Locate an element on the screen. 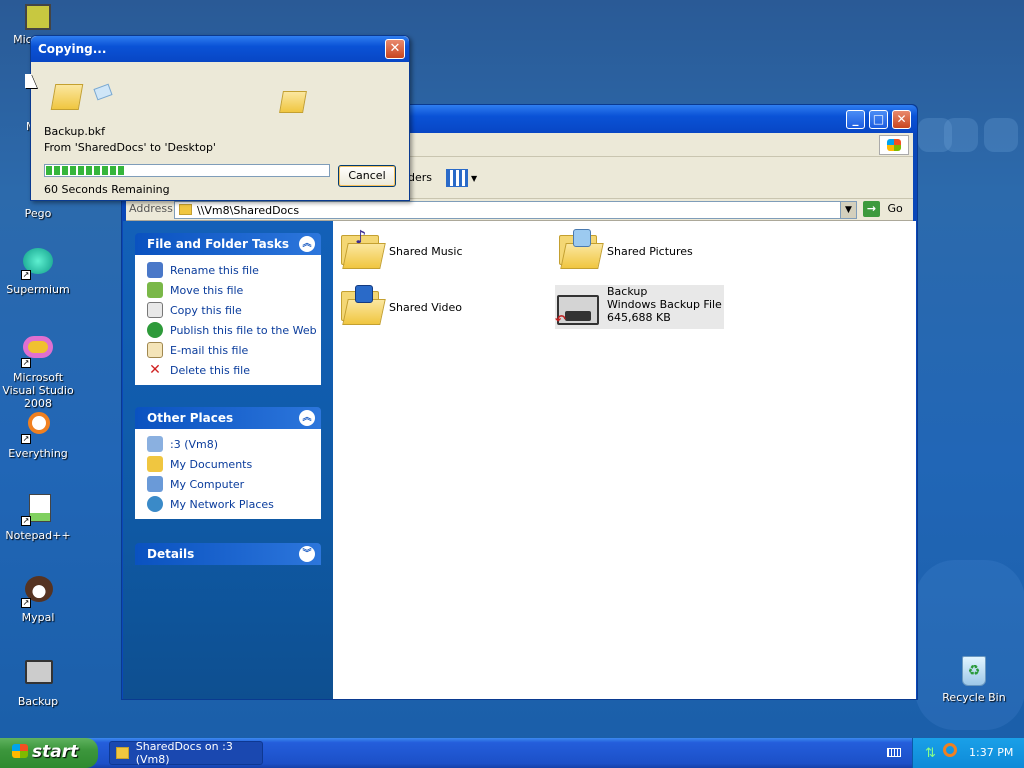 The width and height of the screenshot is (1024, 768). search-tray-icon is located at coordinates (950, 750).